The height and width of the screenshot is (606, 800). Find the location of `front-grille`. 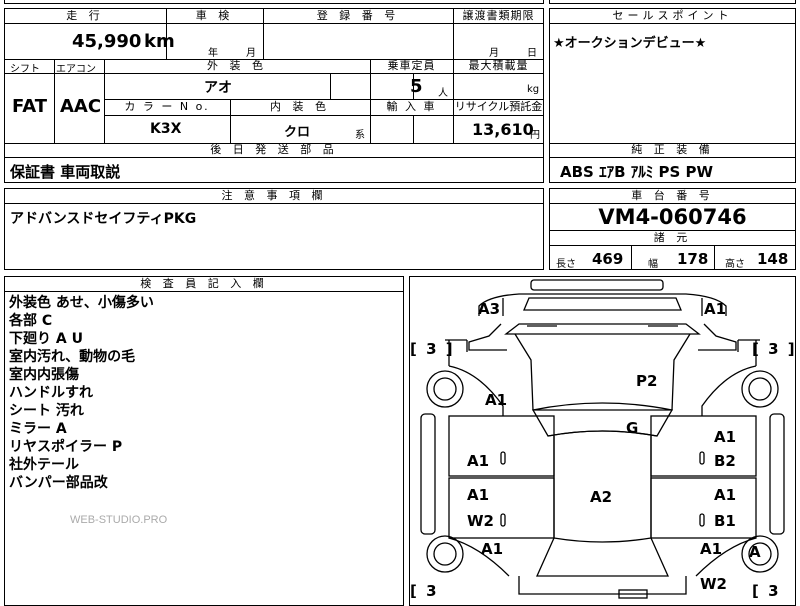

front-grille is located at coordinates (602, 304).